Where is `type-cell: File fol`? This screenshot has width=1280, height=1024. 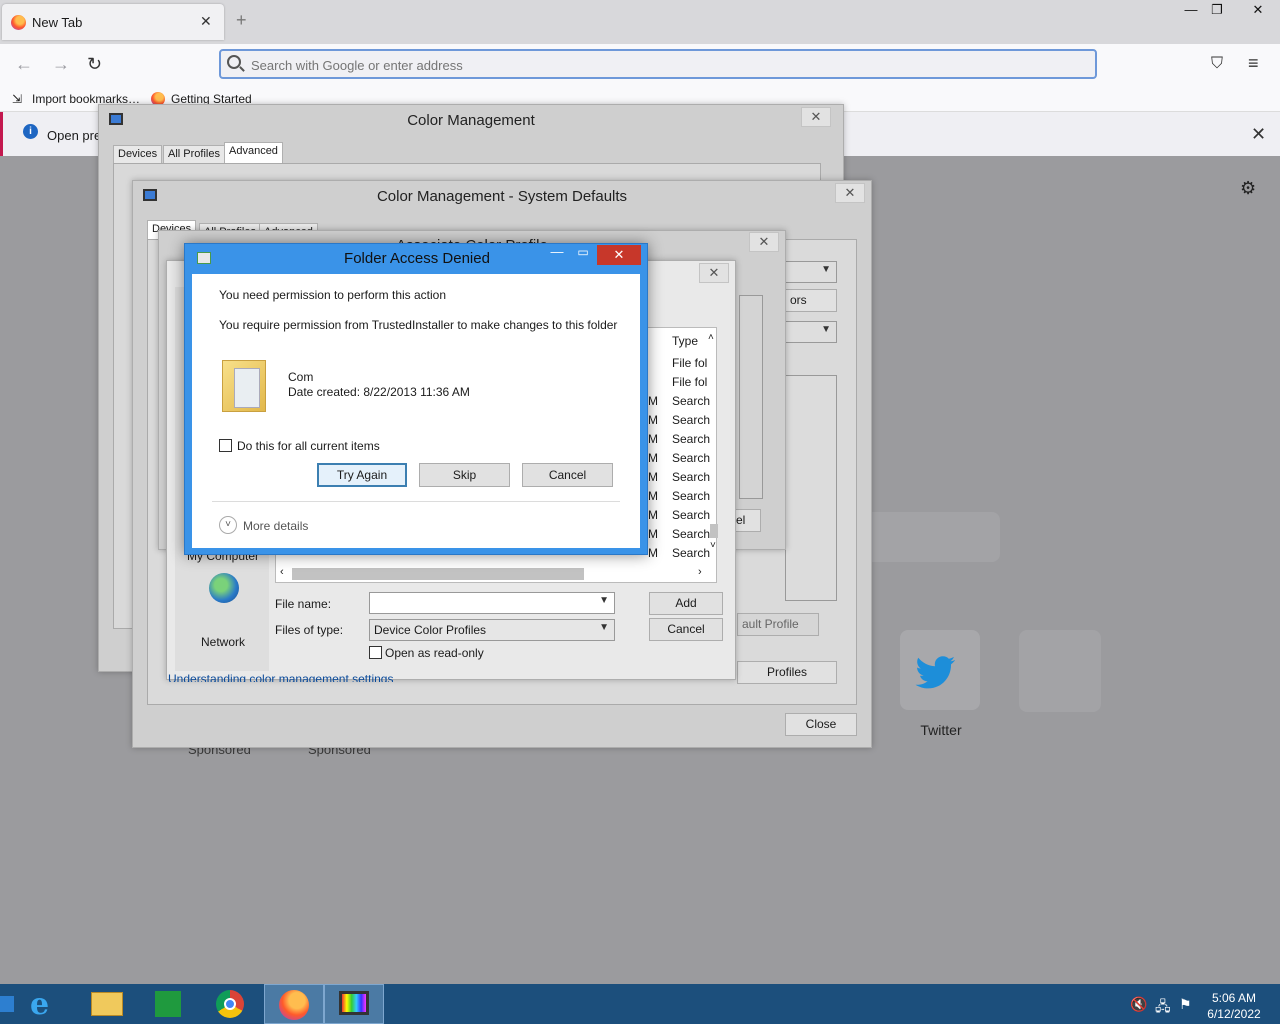 type-cell: File fol is located at coordinates (690, 363).